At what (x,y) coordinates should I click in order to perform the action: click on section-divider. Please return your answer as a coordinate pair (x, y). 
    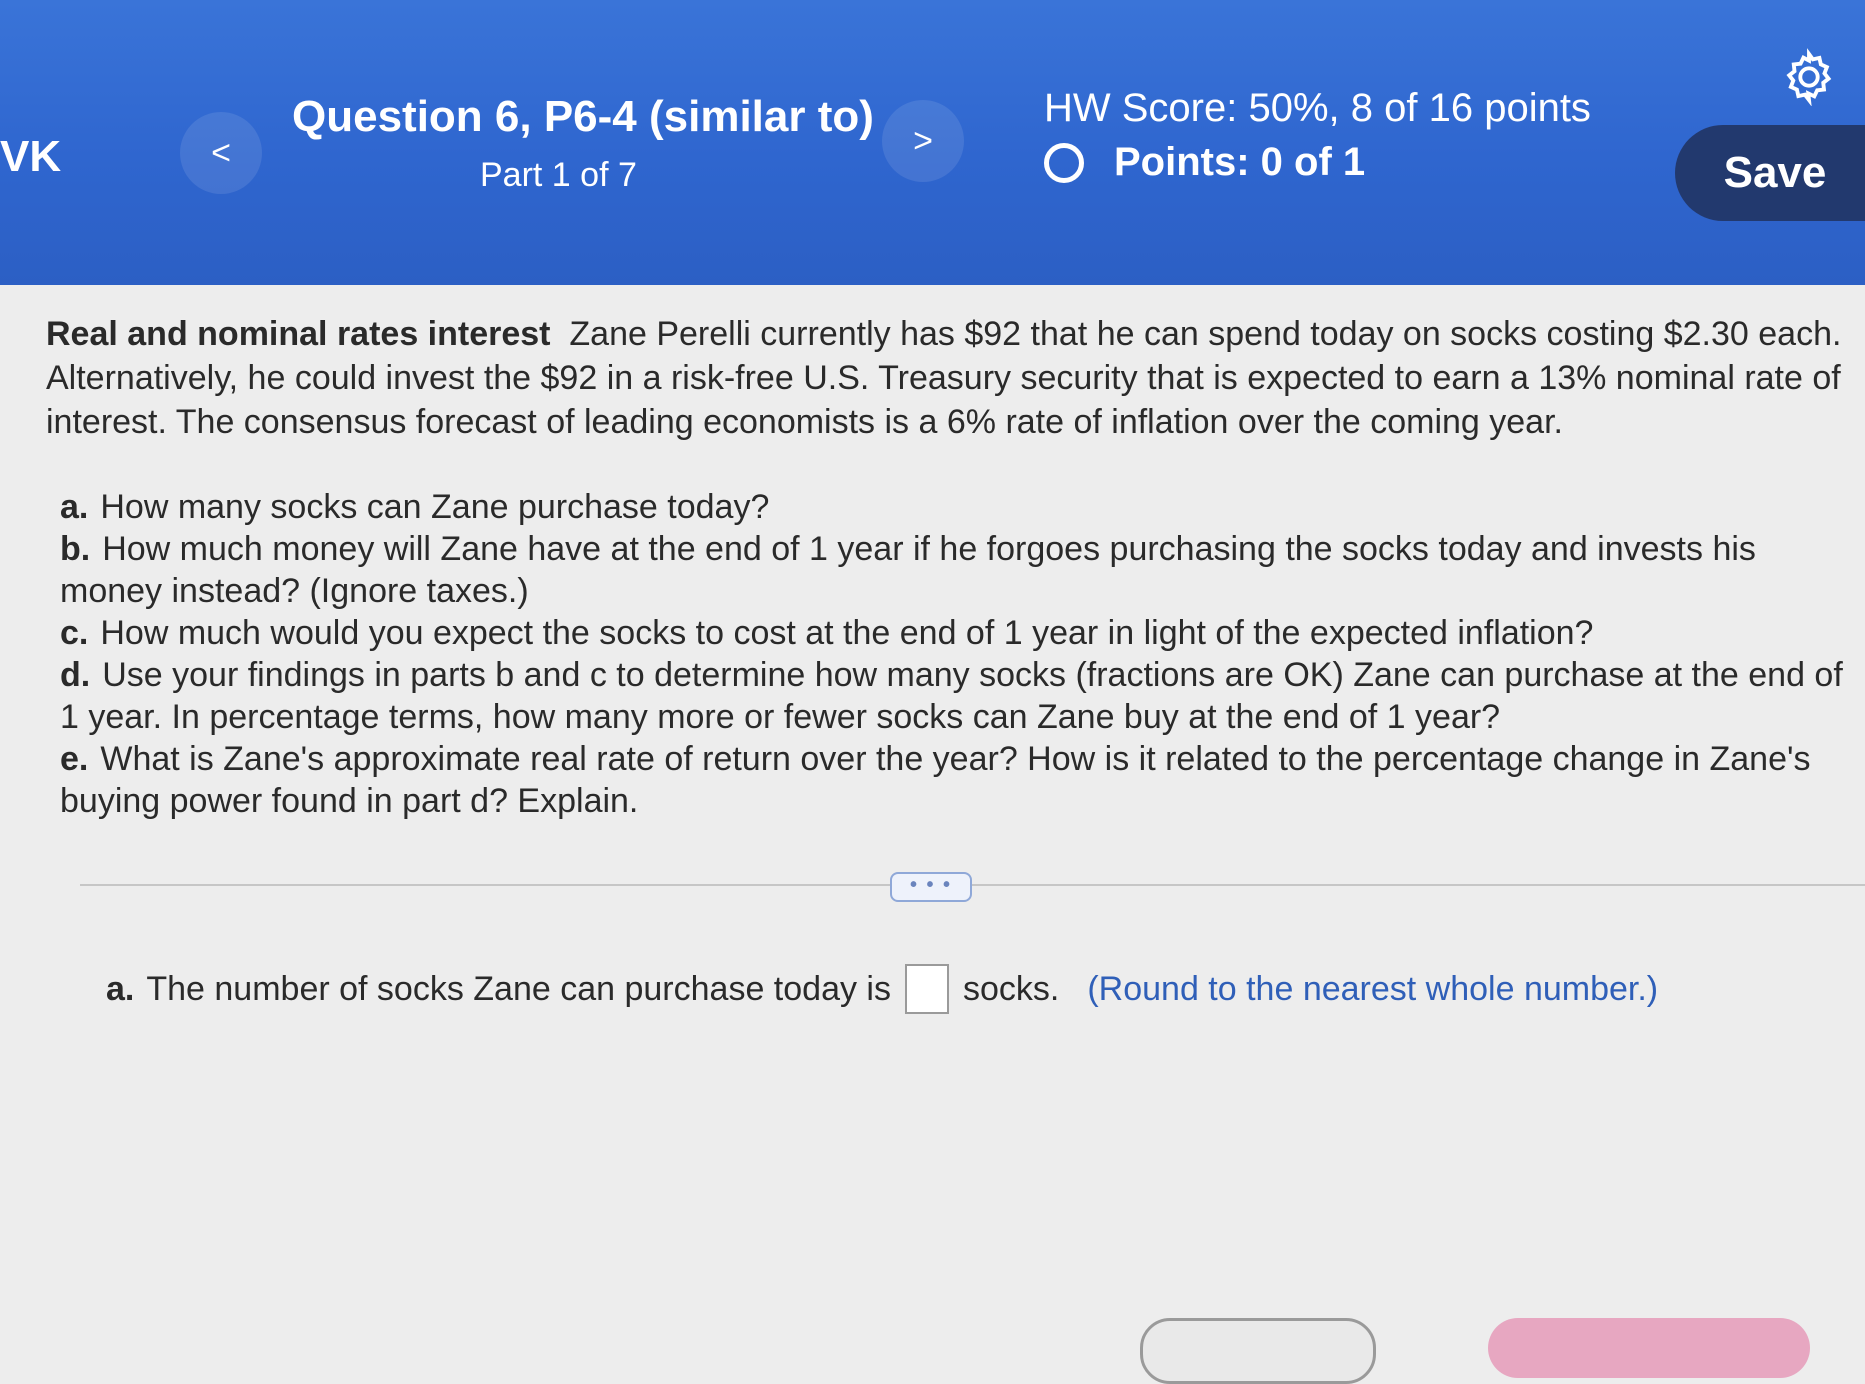
    Looking at the image, I should click on (972, 885).